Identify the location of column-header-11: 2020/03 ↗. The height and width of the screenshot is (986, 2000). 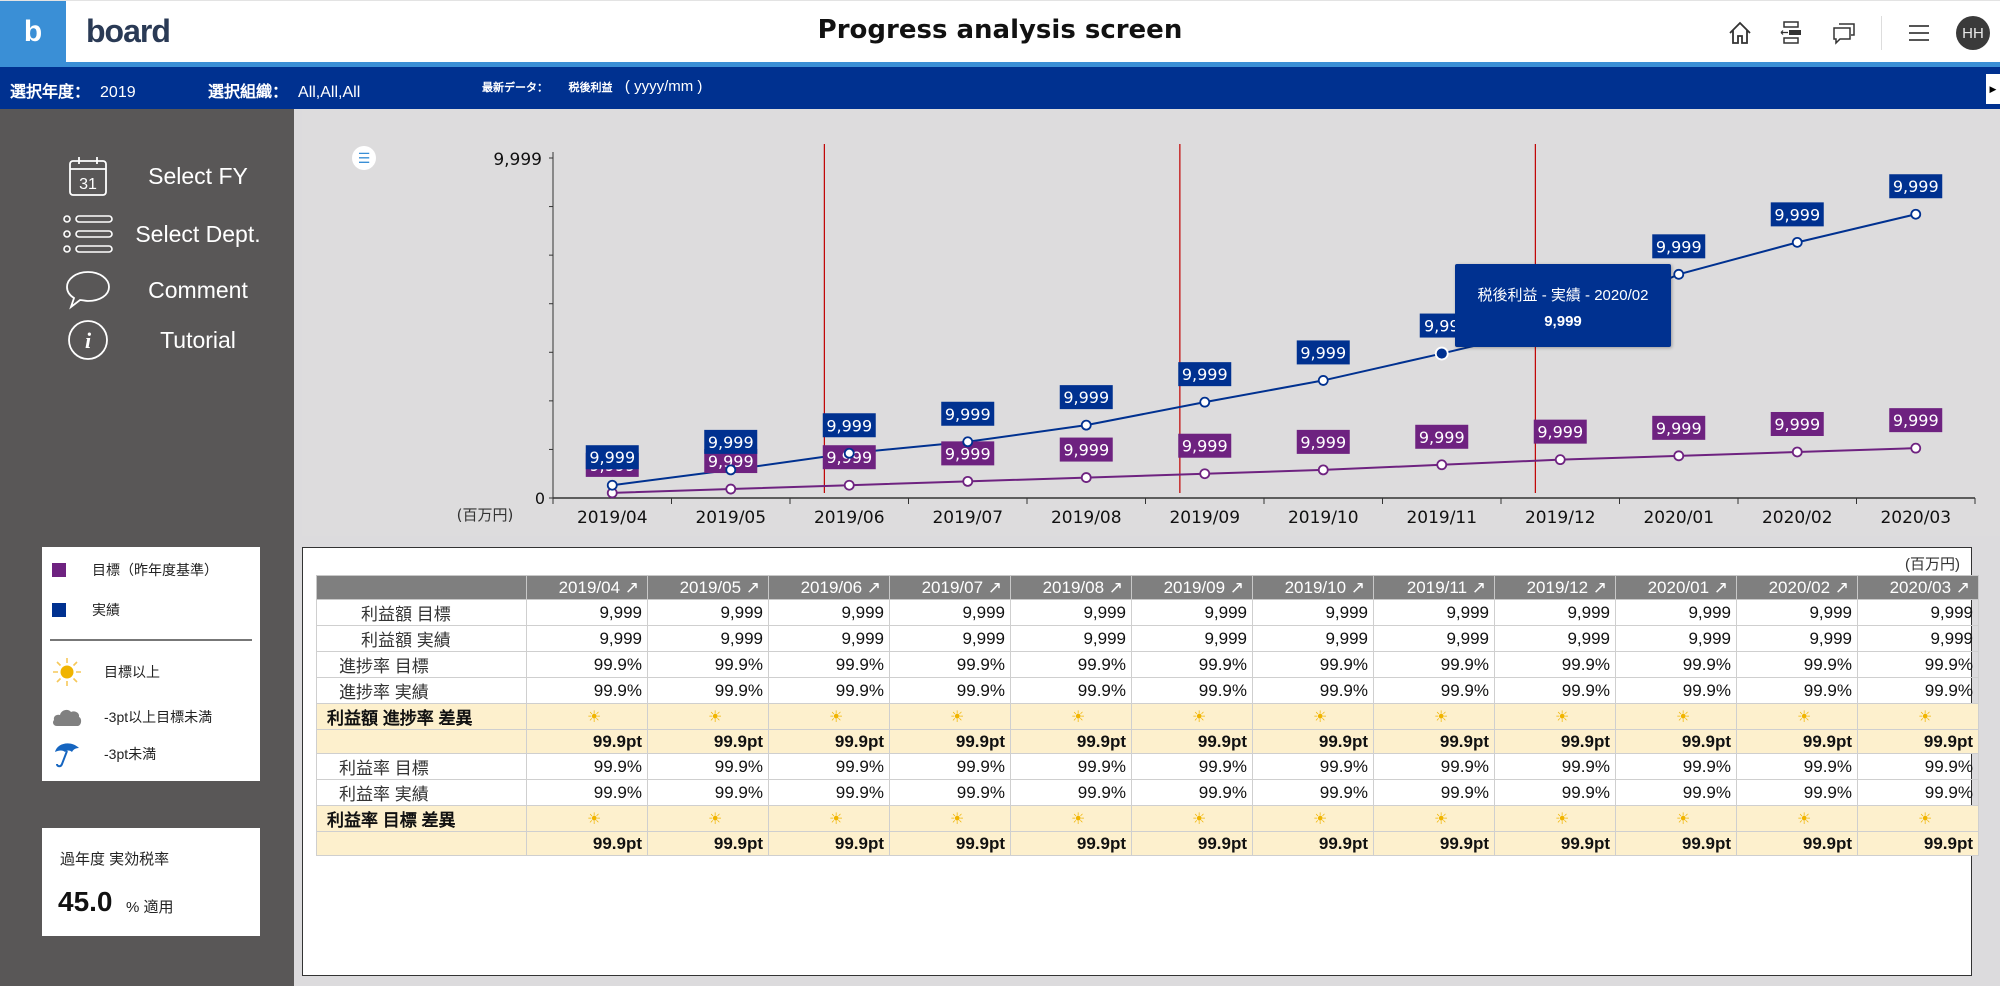
(1918, 587).